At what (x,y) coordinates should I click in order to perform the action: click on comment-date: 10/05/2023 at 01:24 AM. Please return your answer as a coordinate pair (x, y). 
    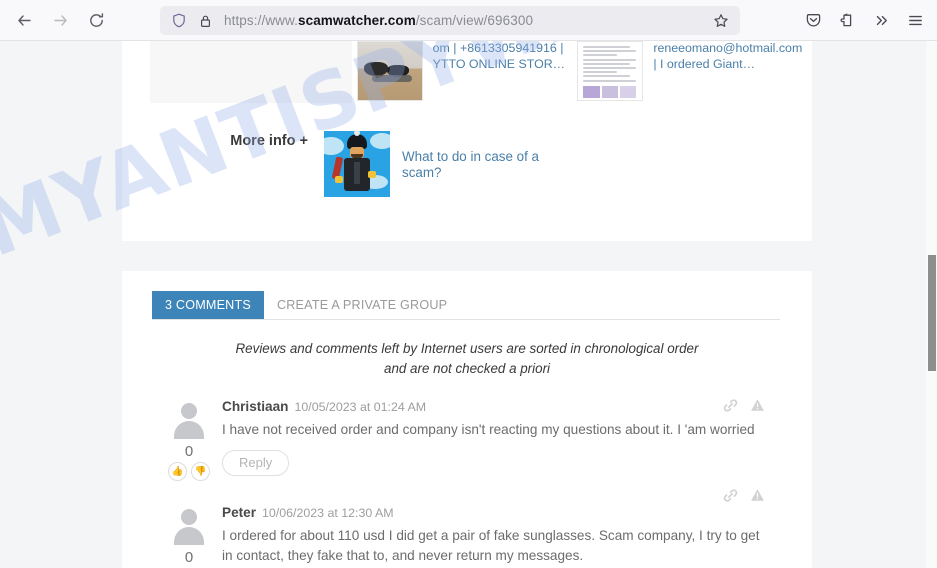
    Looking at the image, I should click on (360, 407).